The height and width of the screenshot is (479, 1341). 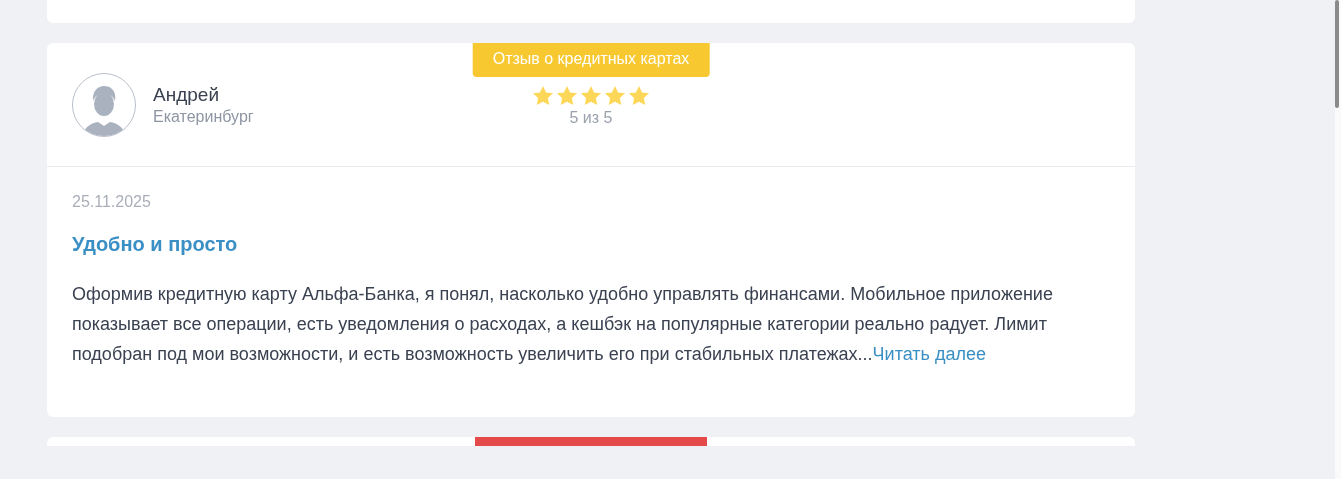 I want to click on review-date: 25.11.2025, so click(x=112, y=202).